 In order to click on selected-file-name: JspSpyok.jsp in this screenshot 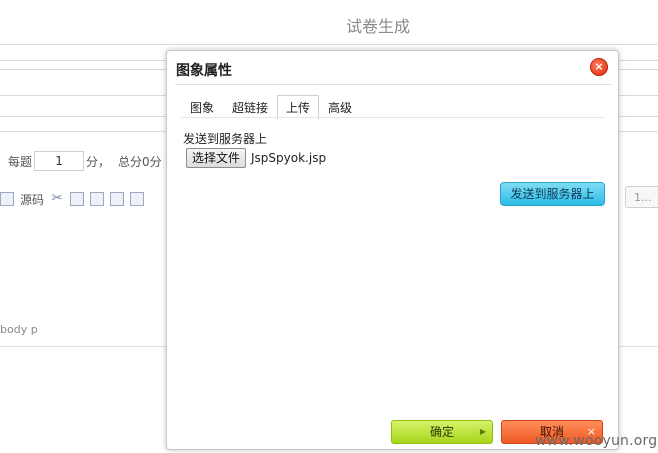, I will do `click(289, 158)`.